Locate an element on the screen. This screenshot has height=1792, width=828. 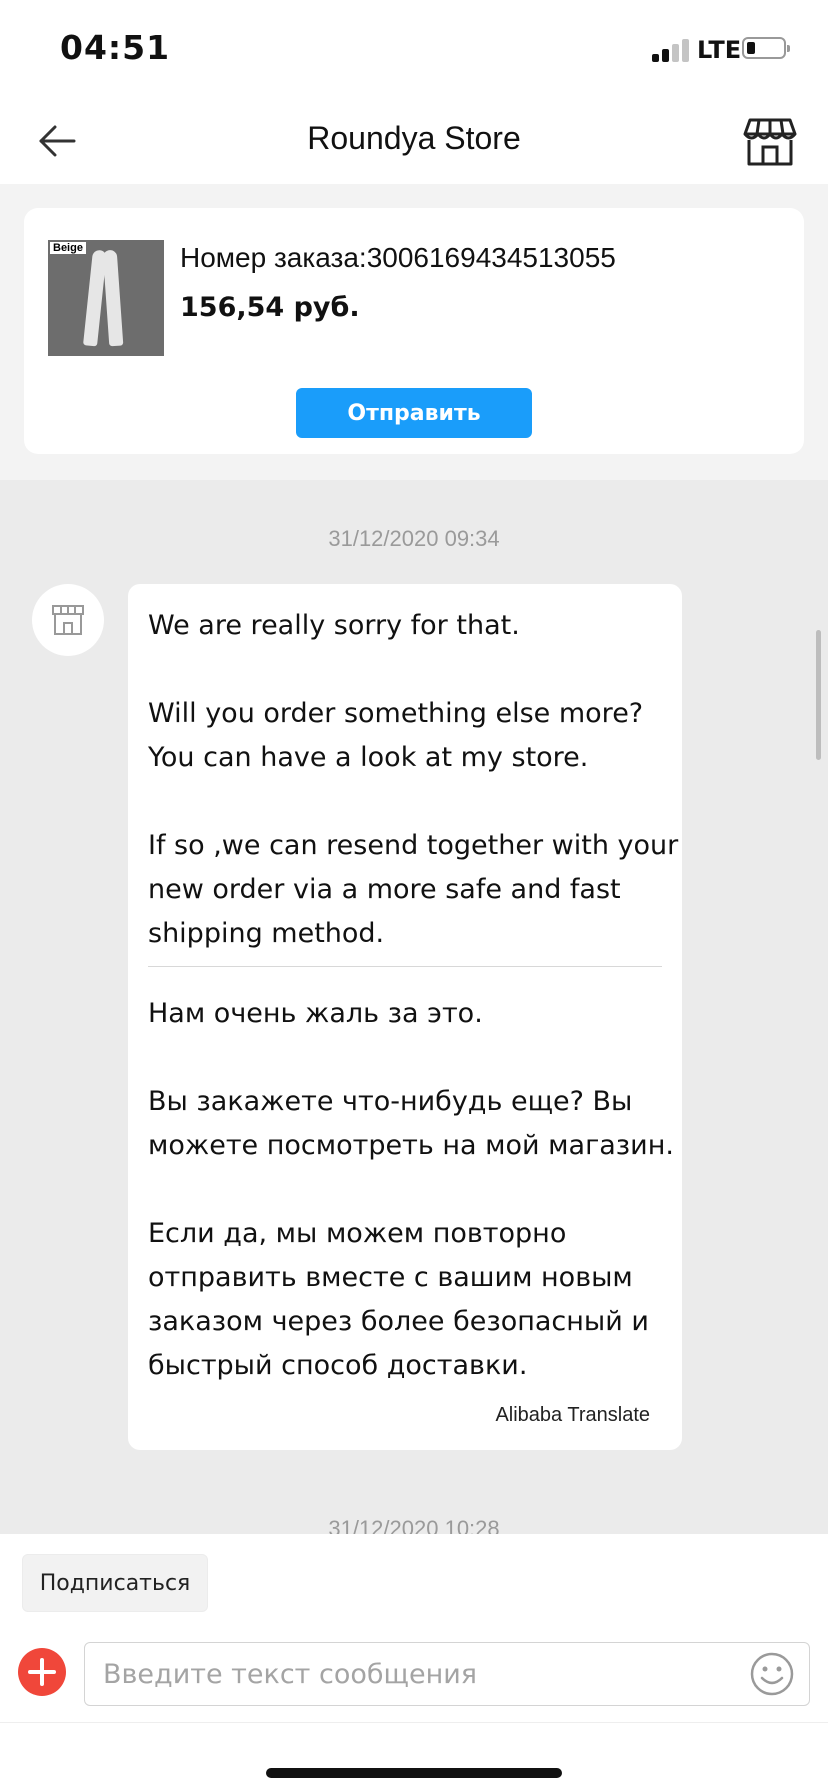
store-icon is located at coordinates (770, 142).